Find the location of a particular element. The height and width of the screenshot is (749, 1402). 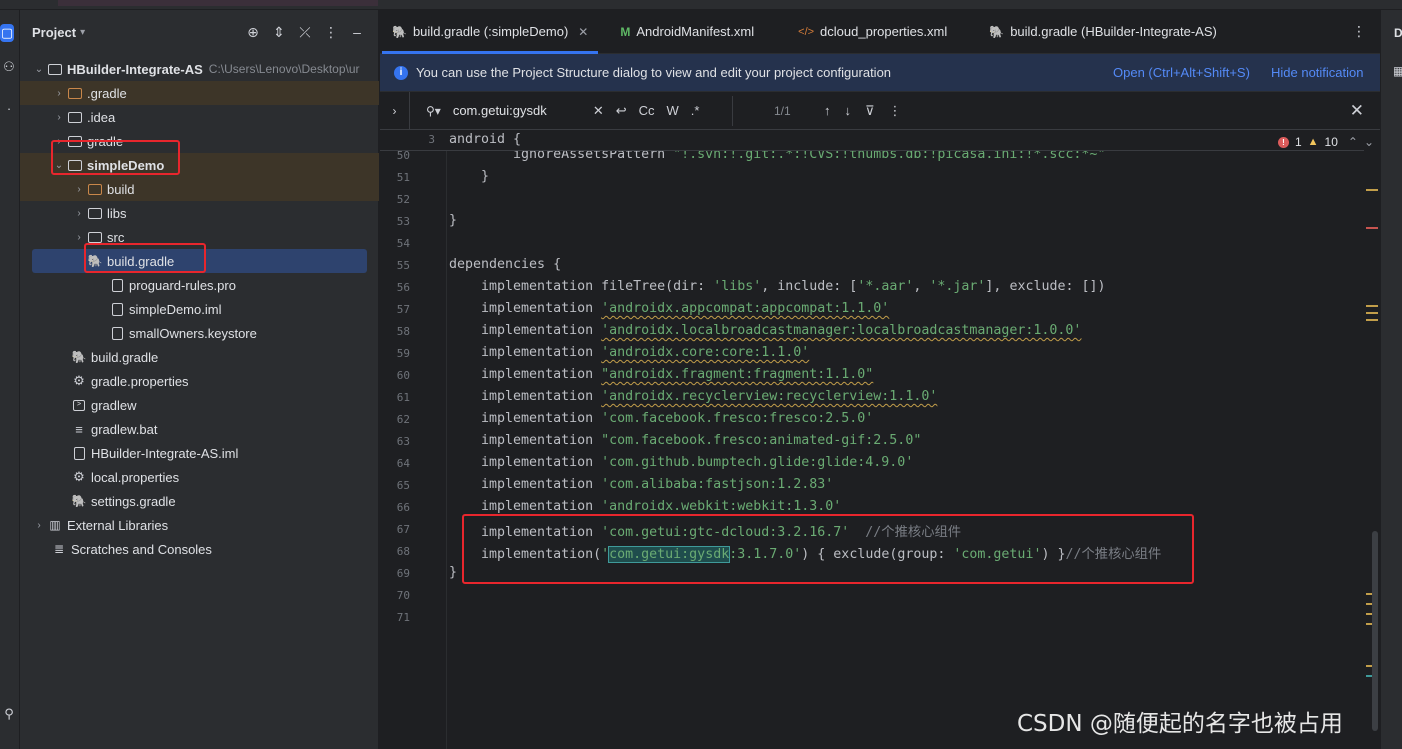

arrow-down-icon: ↓ is located at coordinates (848, 111).